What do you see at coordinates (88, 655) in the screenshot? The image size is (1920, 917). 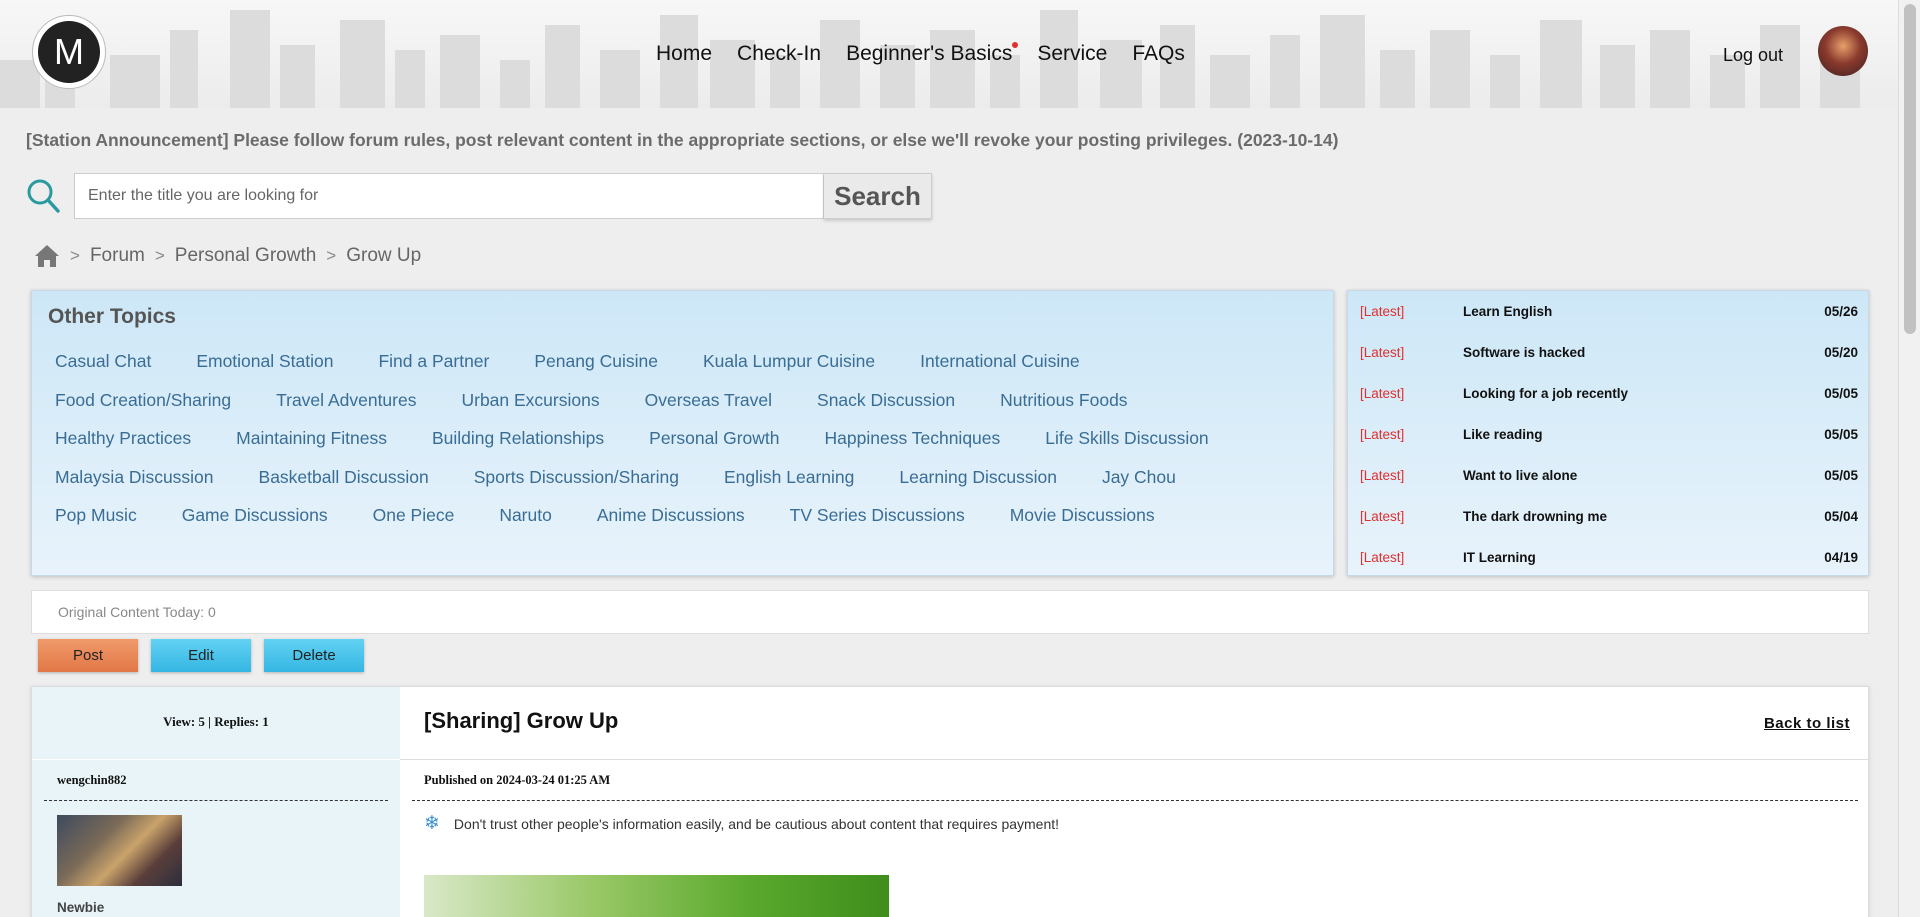 I see `post-button: Post` at bounding box center [88, 655].